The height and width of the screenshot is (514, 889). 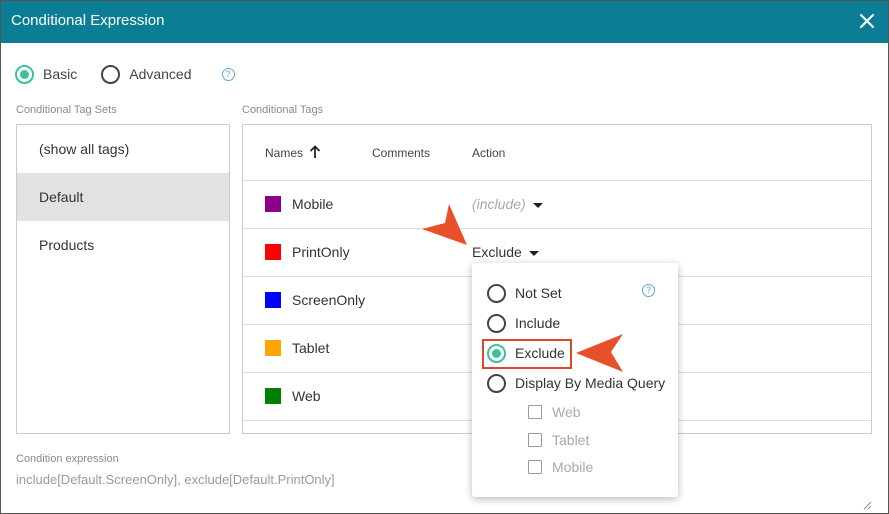 What do you see at coordinates (444, 22) in the screenshot?
I see `title-bar: Conditional Expression` at bounding box center [444, 22].